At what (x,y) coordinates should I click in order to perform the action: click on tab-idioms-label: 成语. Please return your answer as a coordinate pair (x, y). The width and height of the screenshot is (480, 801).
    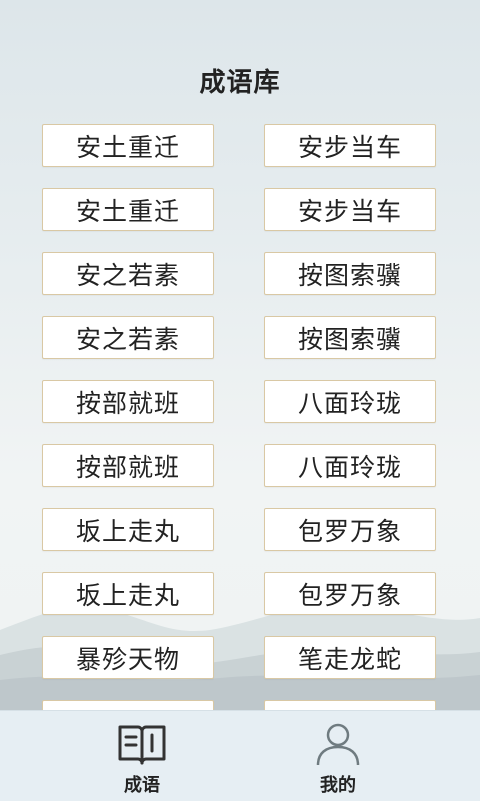
    Looking at the image, I should click on (142, 785).